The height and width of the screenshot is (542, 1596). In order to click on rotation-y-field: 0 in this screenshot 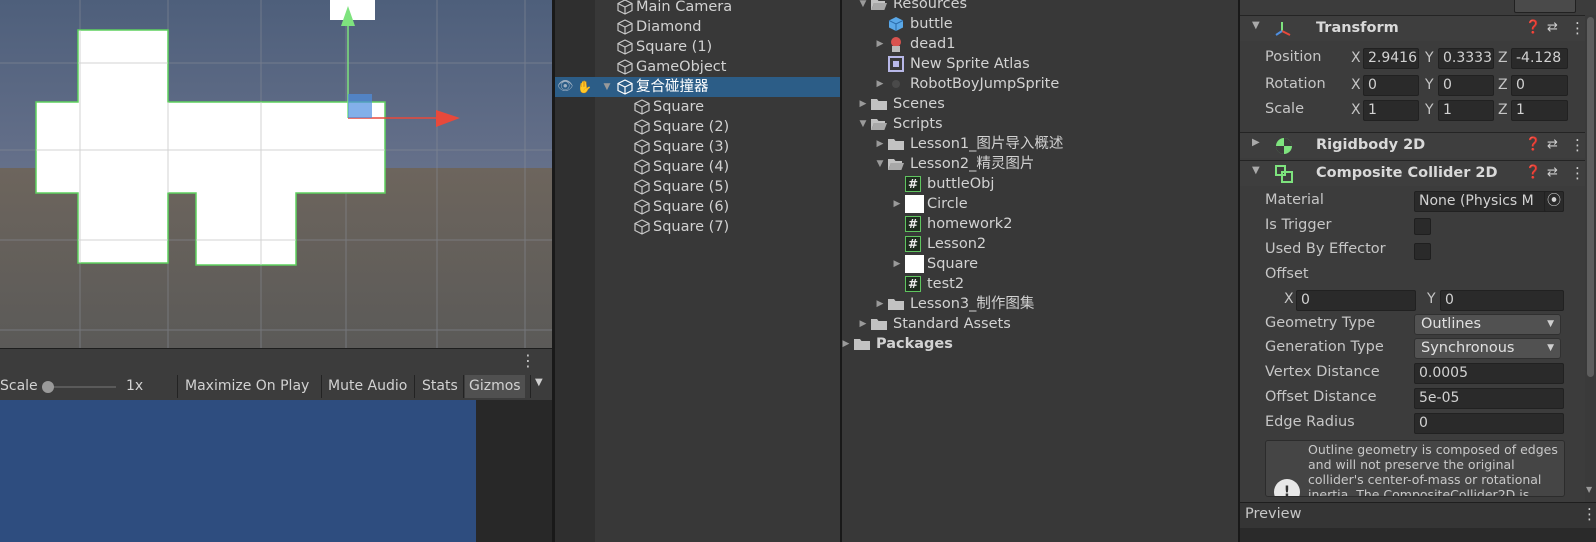, I will do `click(1466, 85)`.